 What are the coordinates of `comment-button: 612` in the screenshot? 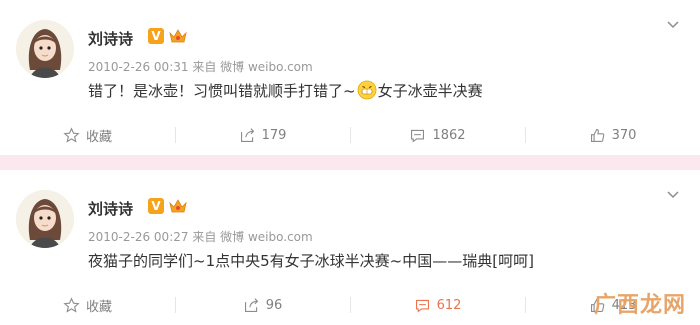 It's located at (437, 305).